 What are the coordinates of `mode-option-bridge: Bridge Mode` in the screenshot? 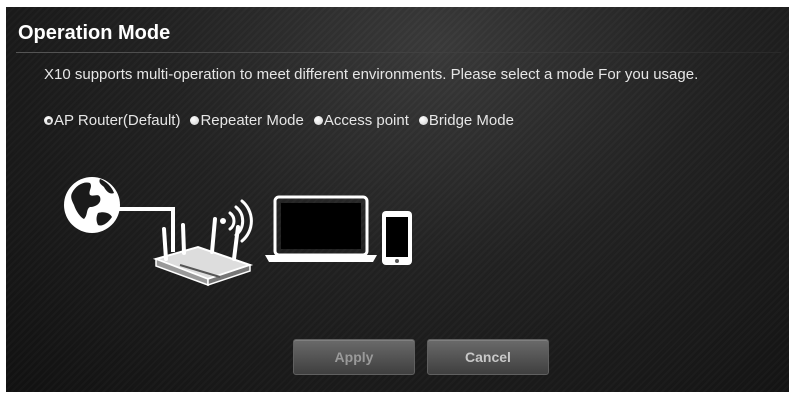 It's located at (466, 120).